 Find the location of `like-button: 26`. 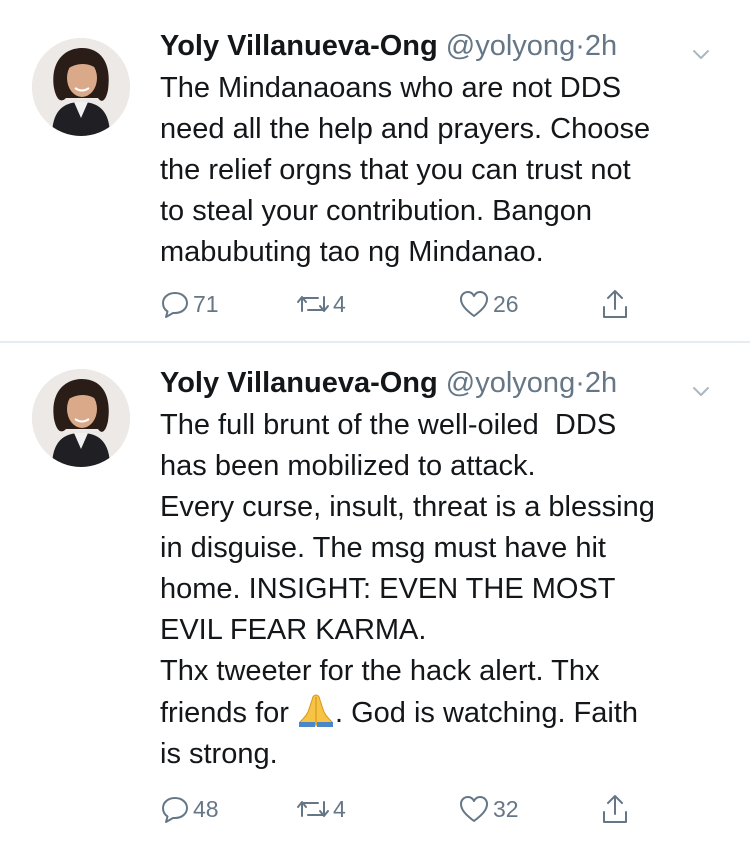

like-button: 26 is located at coordinates (488, 304).